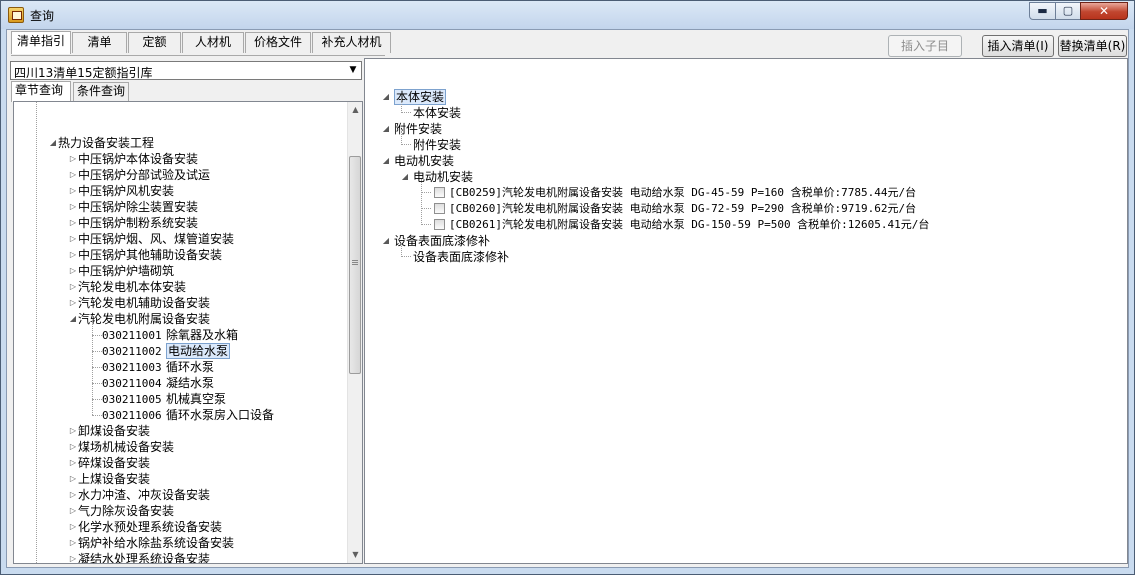 The height and width of the screenshot is (575, 1135). What do you see at coordinates (567, 15) in the screenshot?
I see `title-bar: 查询 ▬ ▢ ✕` at bounding box center [567, 15].